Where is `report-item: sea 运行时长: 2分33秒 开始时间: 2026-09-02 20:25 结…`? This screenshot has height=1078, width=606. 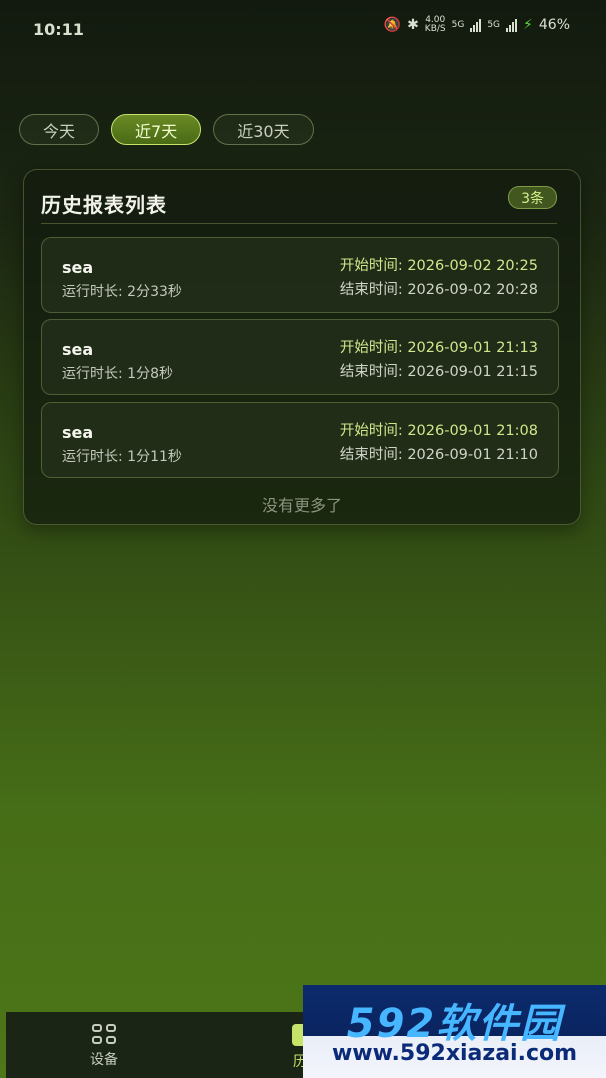
report-item: sea 运行时长: 2分33秒 开始时间: 2026-09-02 20:25 结… is located at coordinates (300, 275).